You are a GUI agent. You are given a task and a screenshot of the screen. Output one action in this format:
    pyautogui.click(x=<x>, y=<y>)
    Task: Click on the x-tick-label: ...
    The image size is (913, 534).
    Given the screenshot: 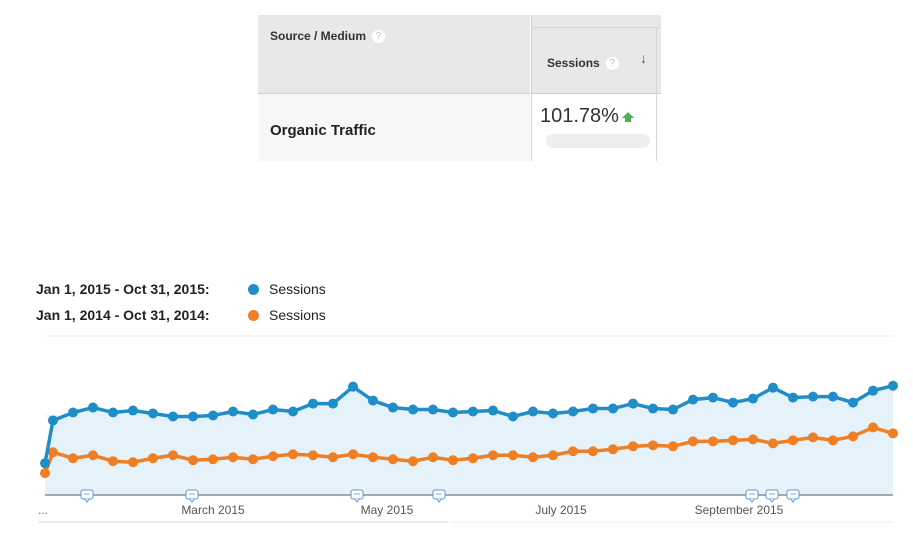 What is the action you would take?
    pyautogui.click(x=43, y=510)
    